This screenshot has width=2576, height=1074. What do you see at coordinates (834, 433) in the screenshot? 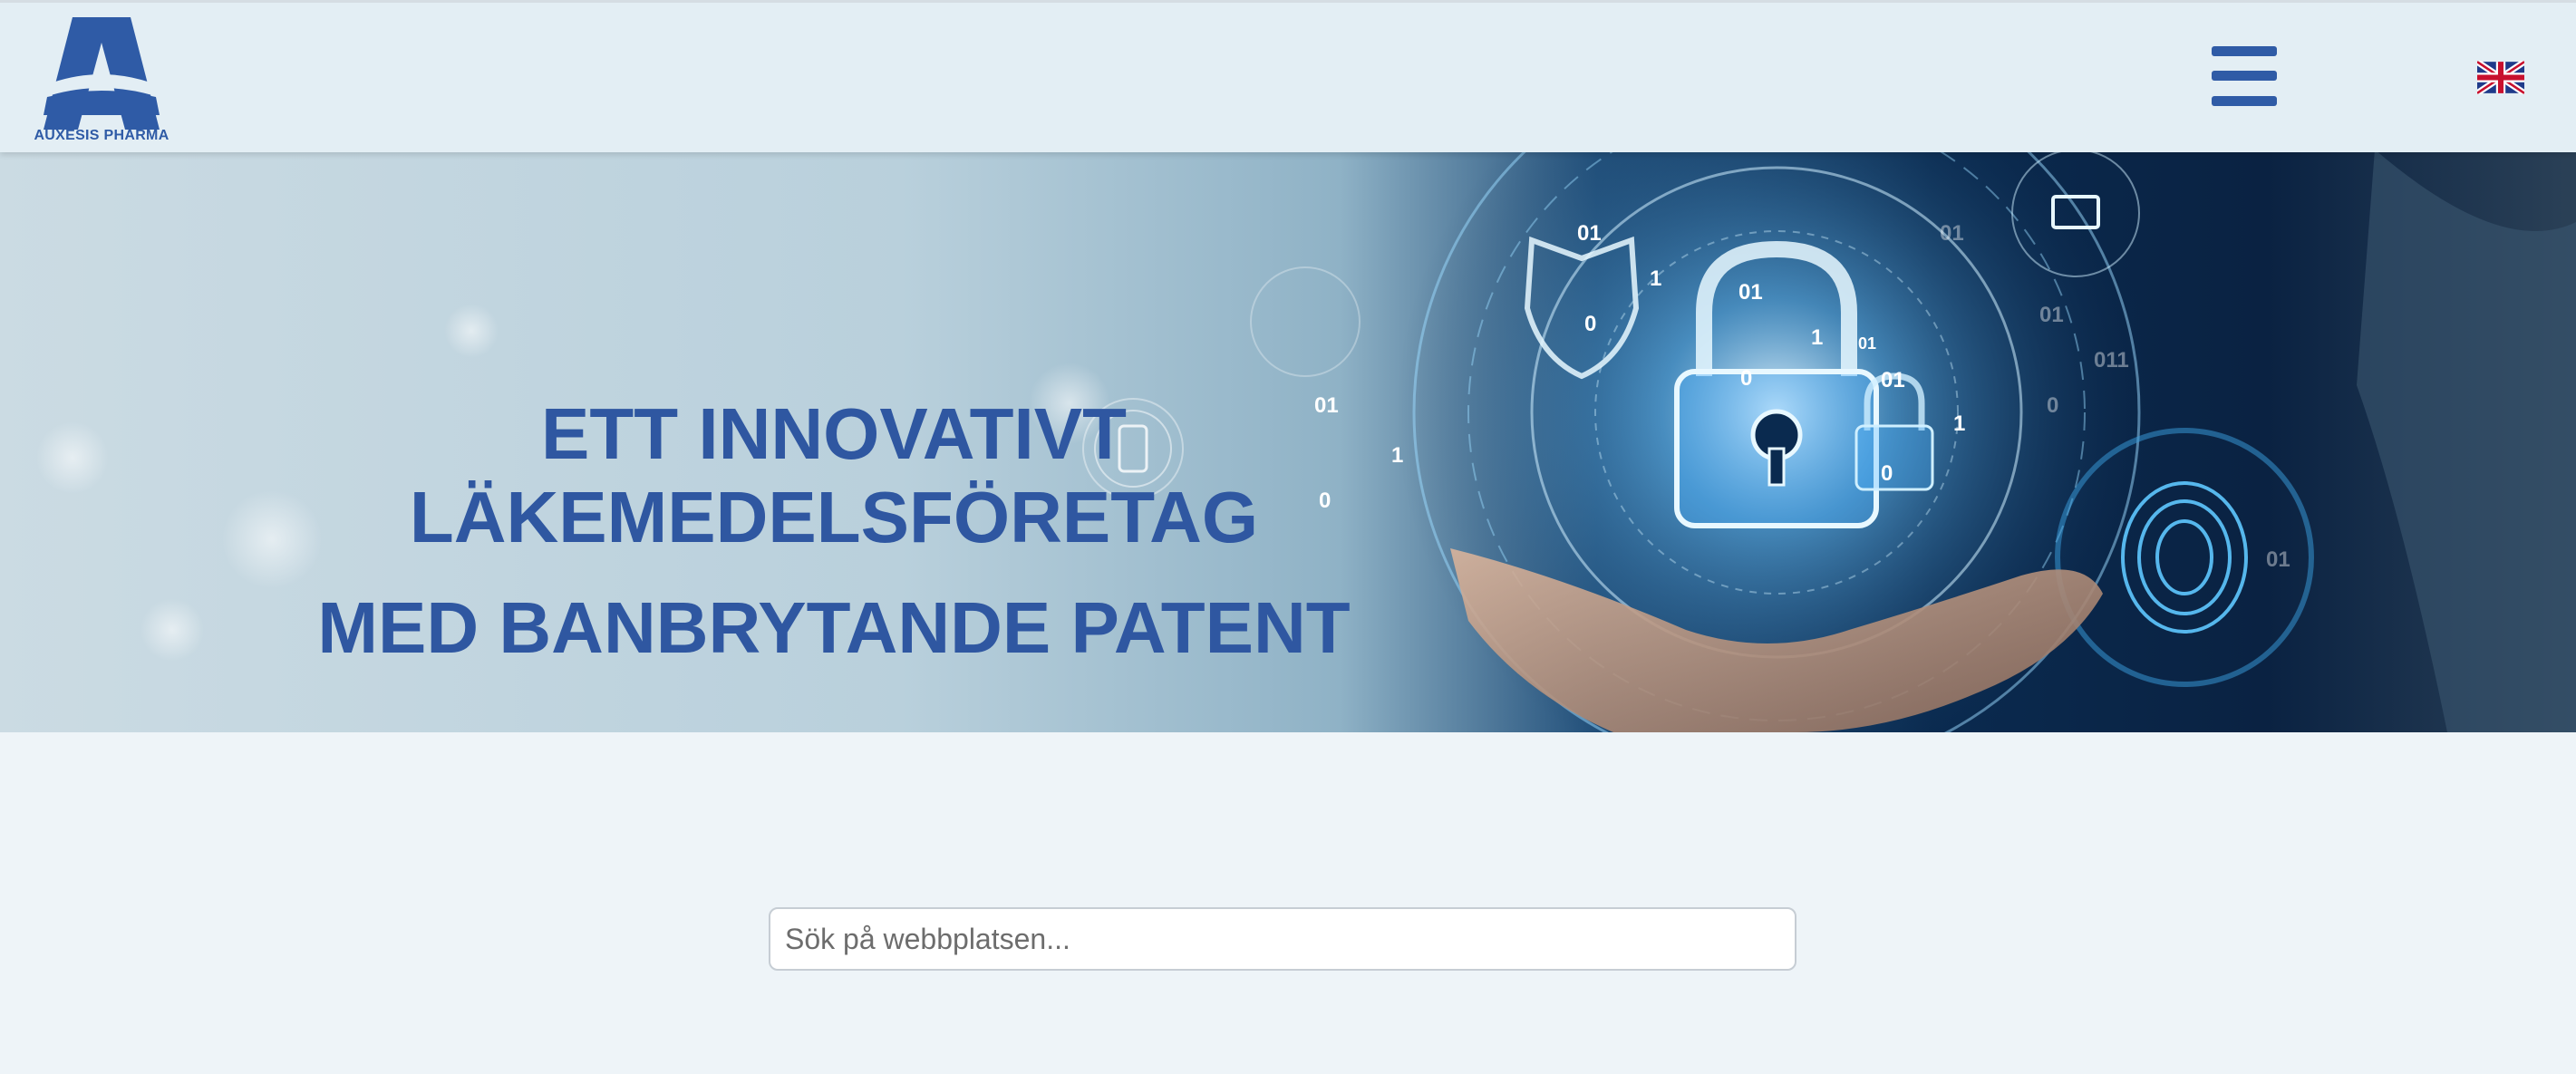
I see `hero-heading-line-1: ETT INNOVATIVT` at bounding box center [834, 433].